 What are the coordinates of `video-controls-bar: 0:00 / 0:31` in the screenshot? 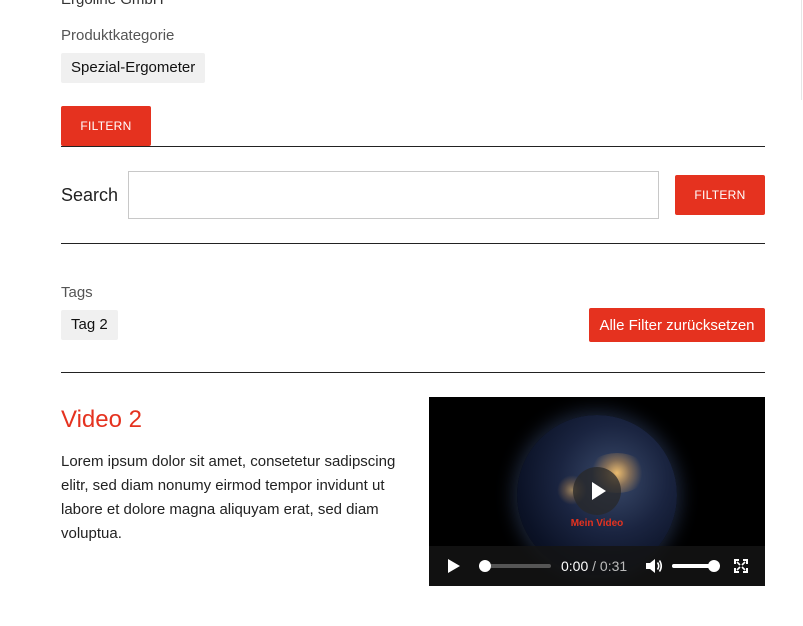 It's located at (597, 566).